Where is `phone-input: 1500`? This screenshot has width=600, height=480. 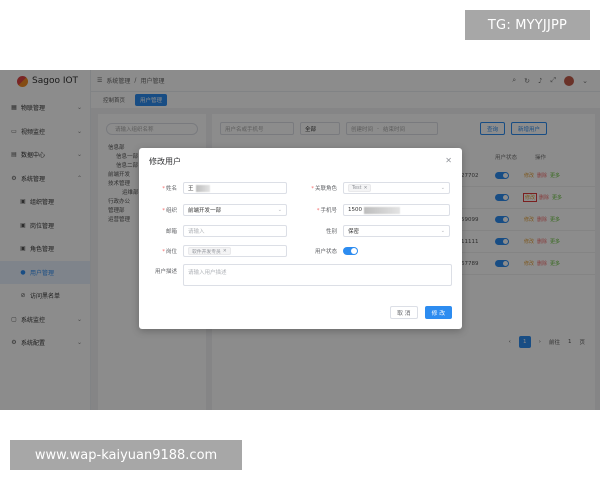
phone-input: 1500 is located at coordinates (396, 210).